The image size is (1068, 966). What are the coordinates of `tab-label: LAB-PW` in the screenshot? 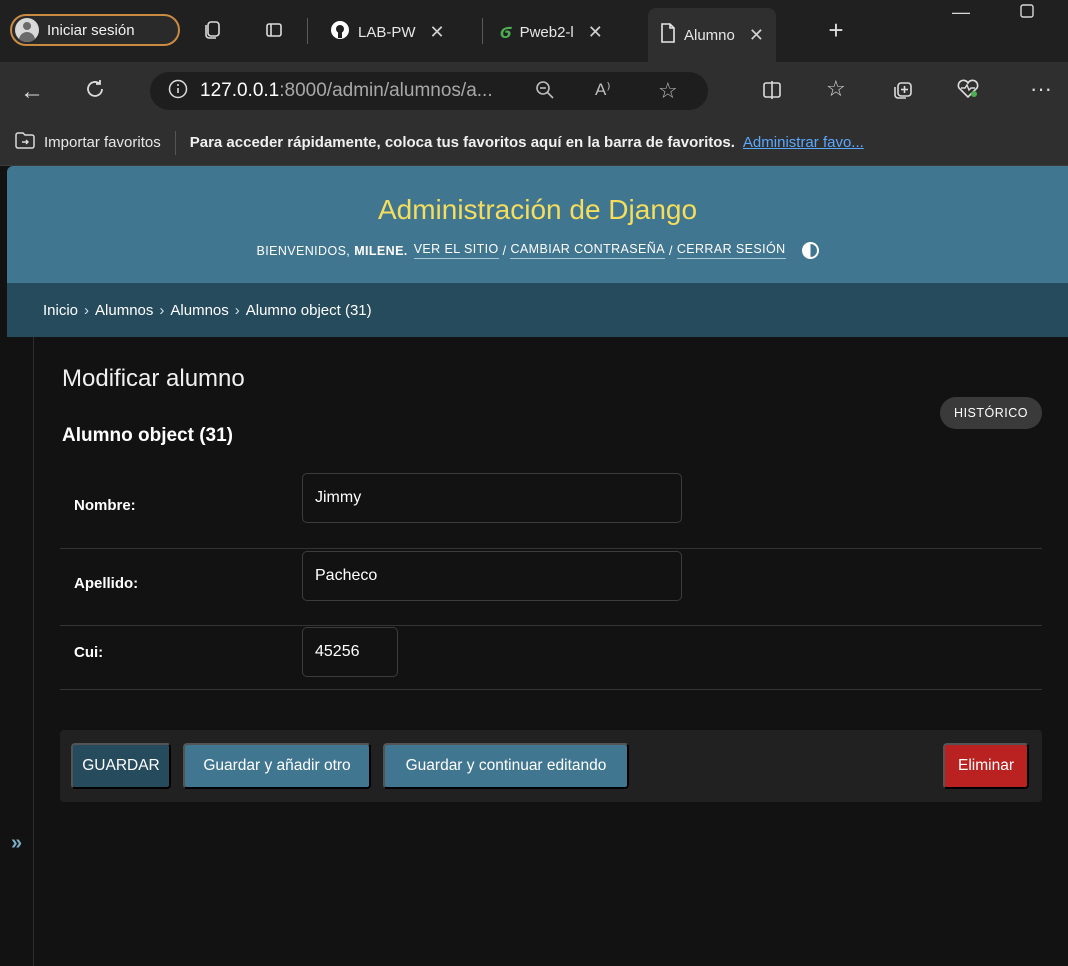 It's located at (387, 32).